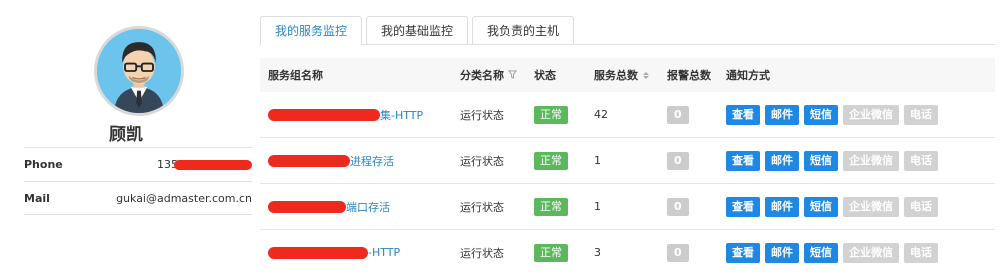  I want to click on avatar-illustration-icon, so click(139, 71).